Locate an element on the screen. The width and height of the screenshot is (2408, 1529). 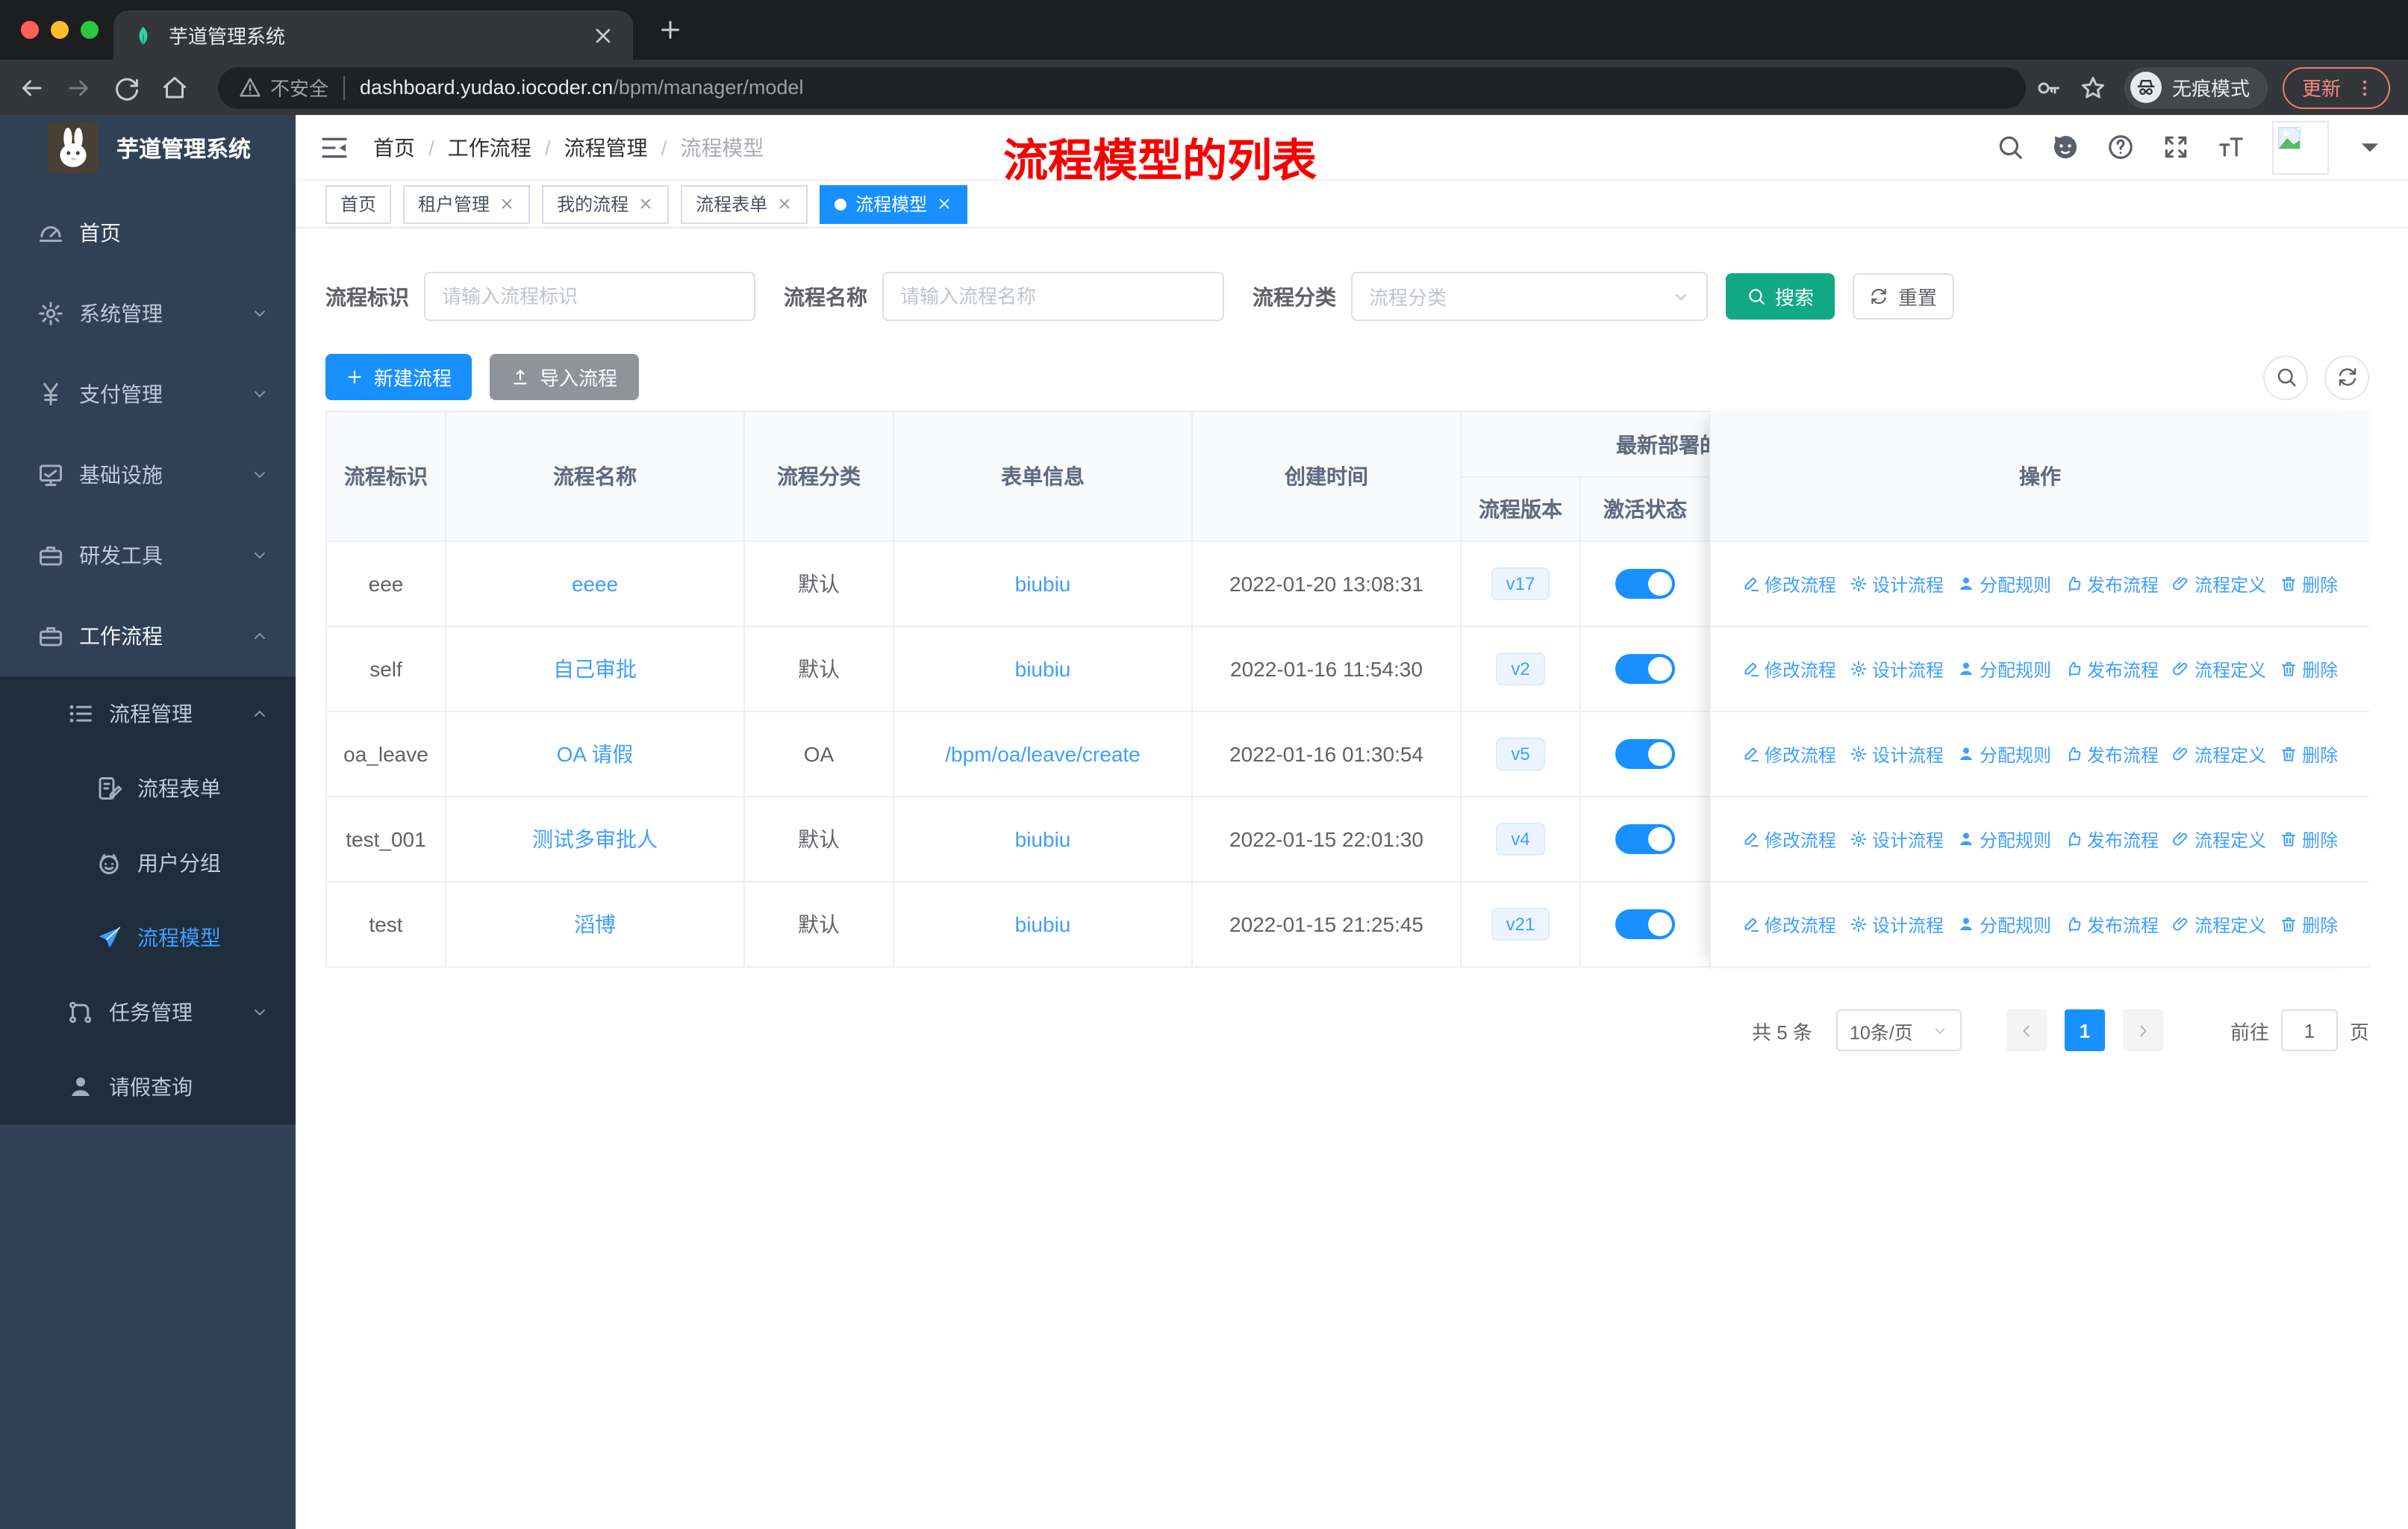
process-name-link: 自己审批 is located at coordinates (595, 669).